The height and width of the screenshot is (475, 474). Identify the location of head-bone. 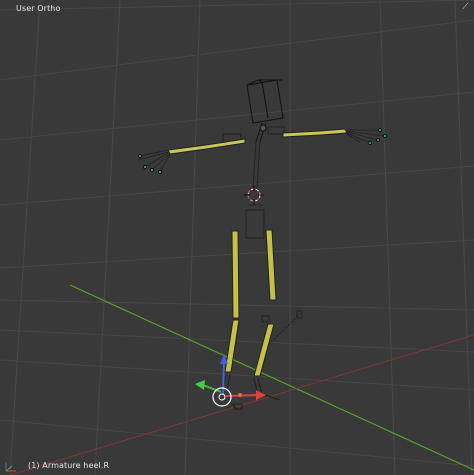
(265, 101).